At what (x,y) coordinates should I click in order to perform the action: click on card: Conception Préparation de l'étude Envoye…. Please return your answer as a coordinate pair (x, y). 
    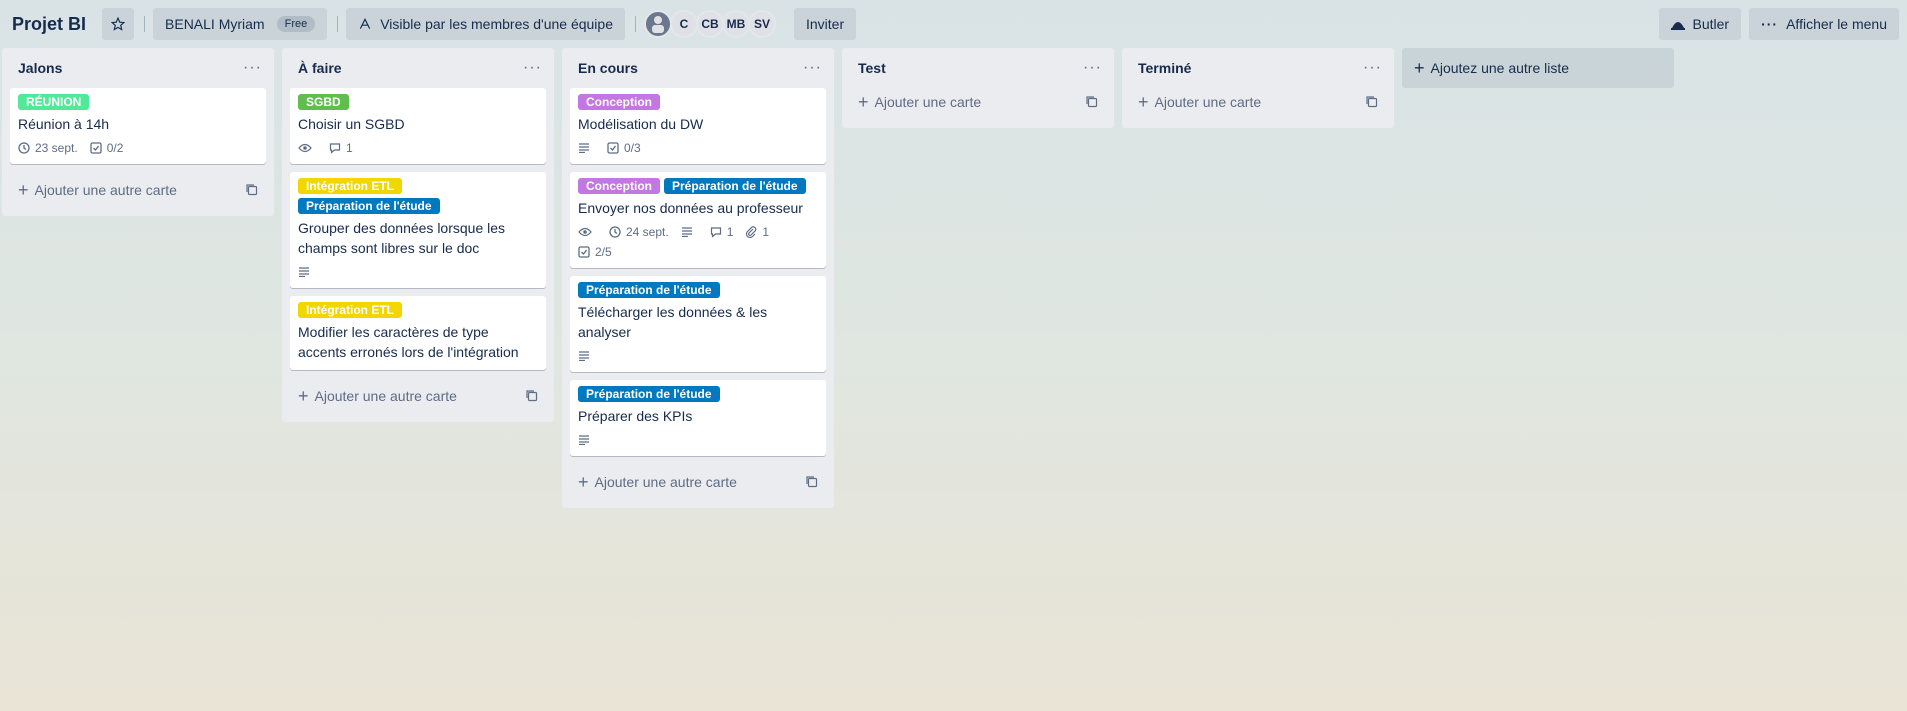
    Looking at the image, I should click on (698, 220).